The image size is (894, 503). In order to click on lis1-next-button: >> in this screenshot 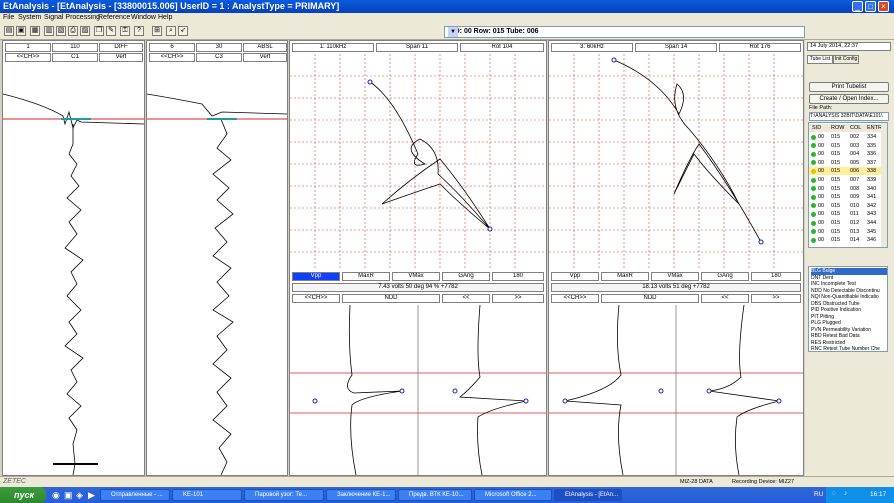, I will do `click(518, 298)`.